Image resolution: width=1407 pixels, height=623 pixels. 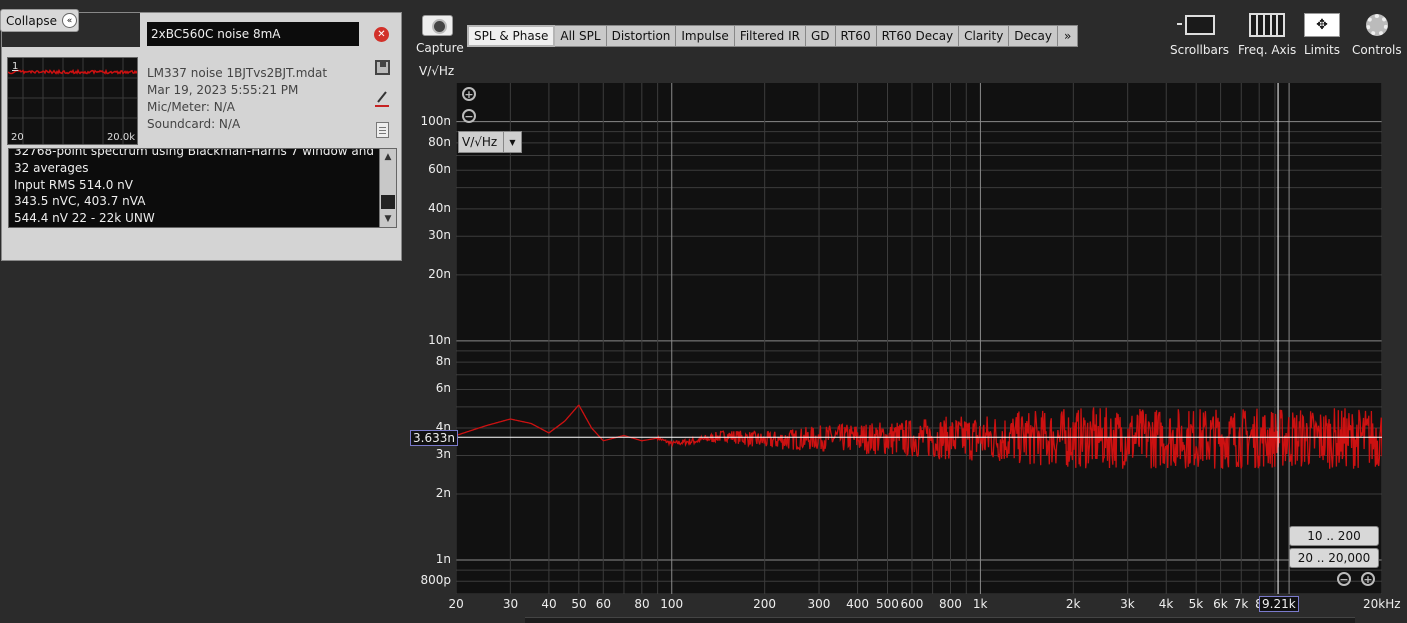 What do you see at coordinates (1033, 36) in the screenshot?
I see `tab-decay: Decay` at bounding box center [1033, 36].